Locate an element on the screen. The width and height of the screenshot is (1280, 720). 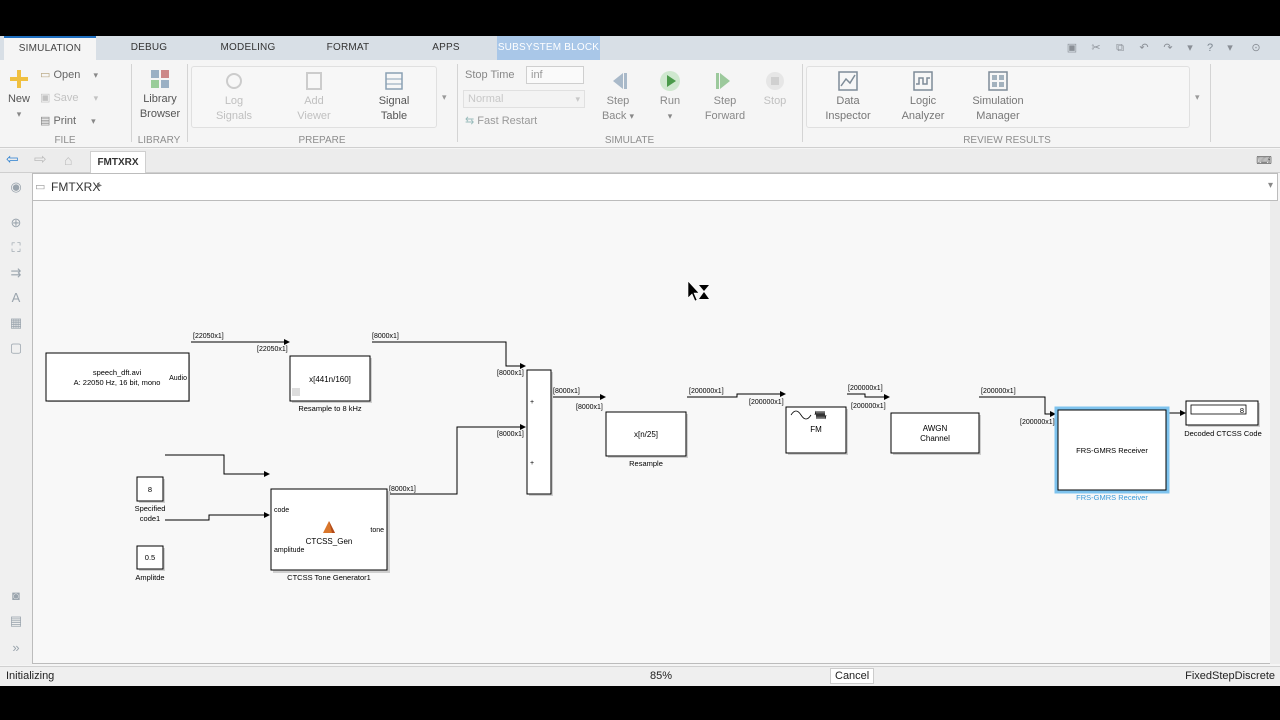
help-icon: ? is located at coordinates (1210, 48).